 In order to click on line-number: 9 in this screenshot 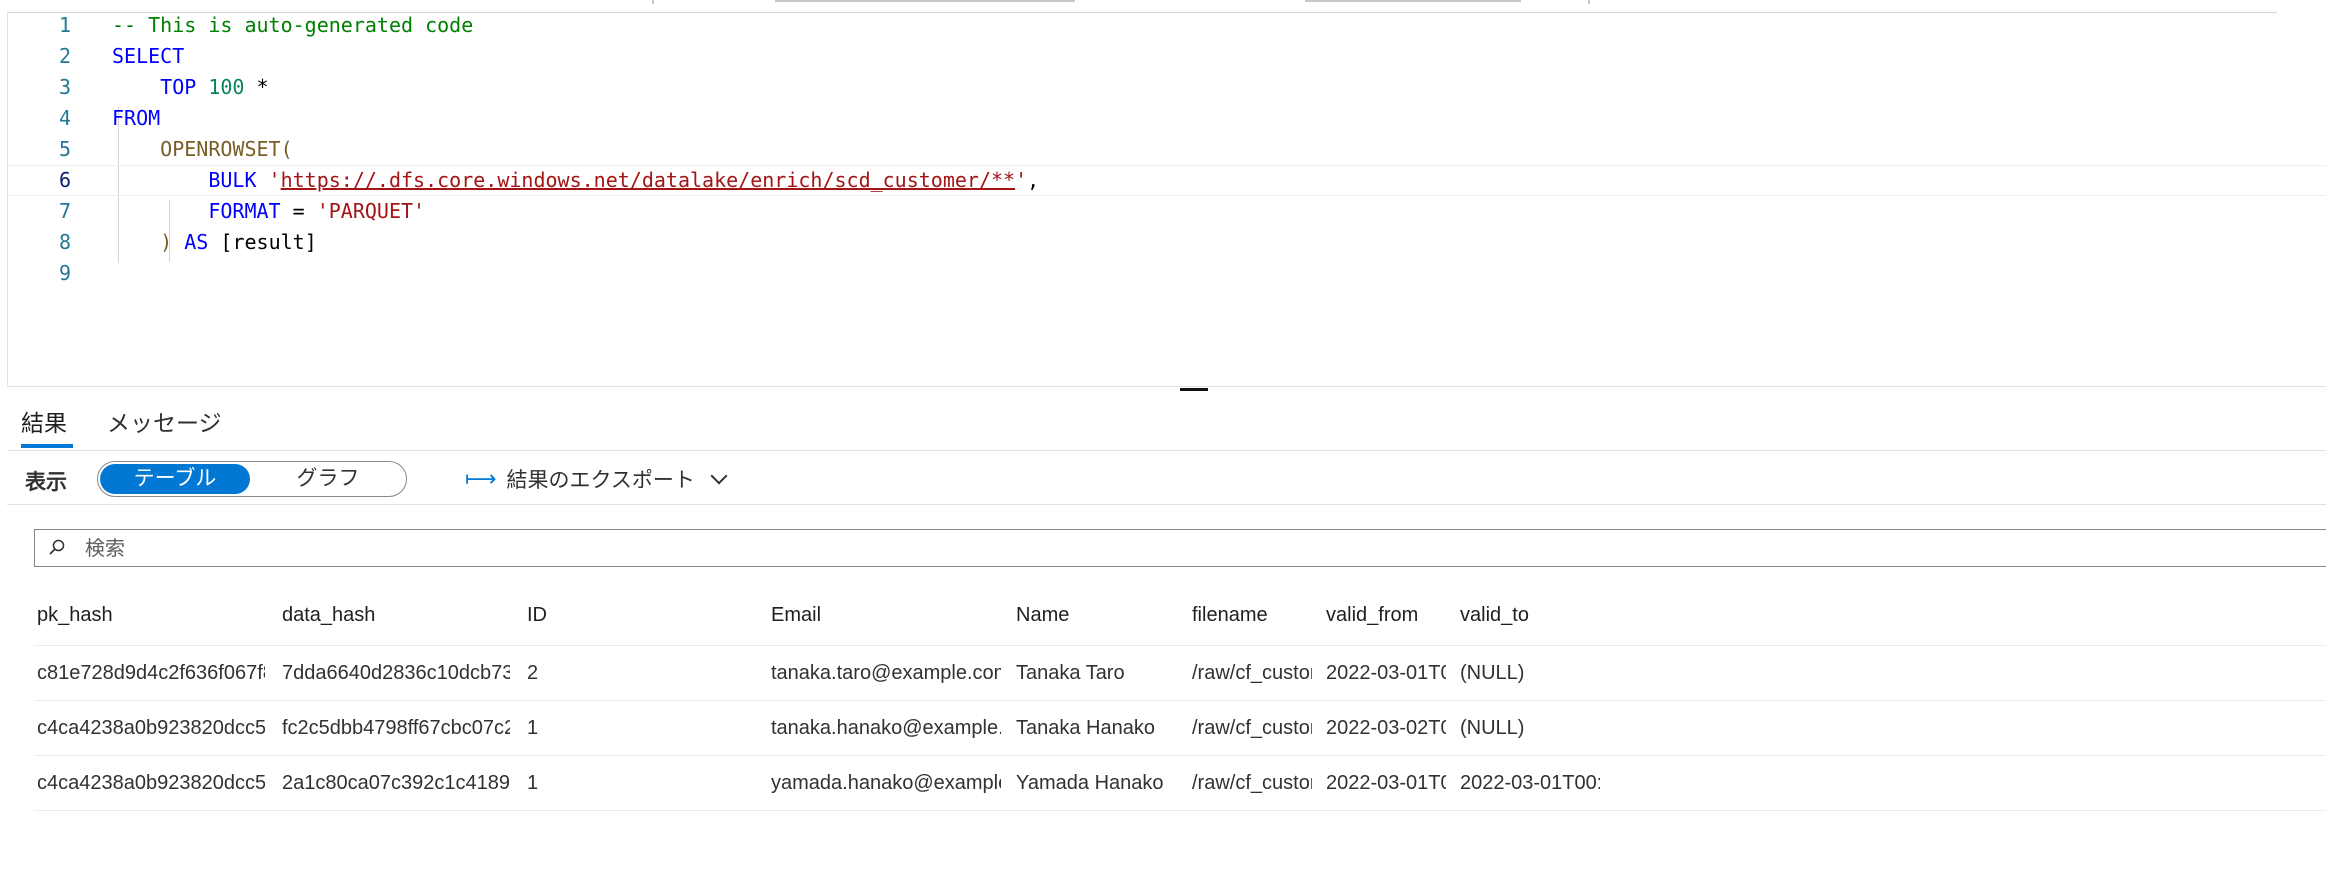, I will do `click(64, 273)`.